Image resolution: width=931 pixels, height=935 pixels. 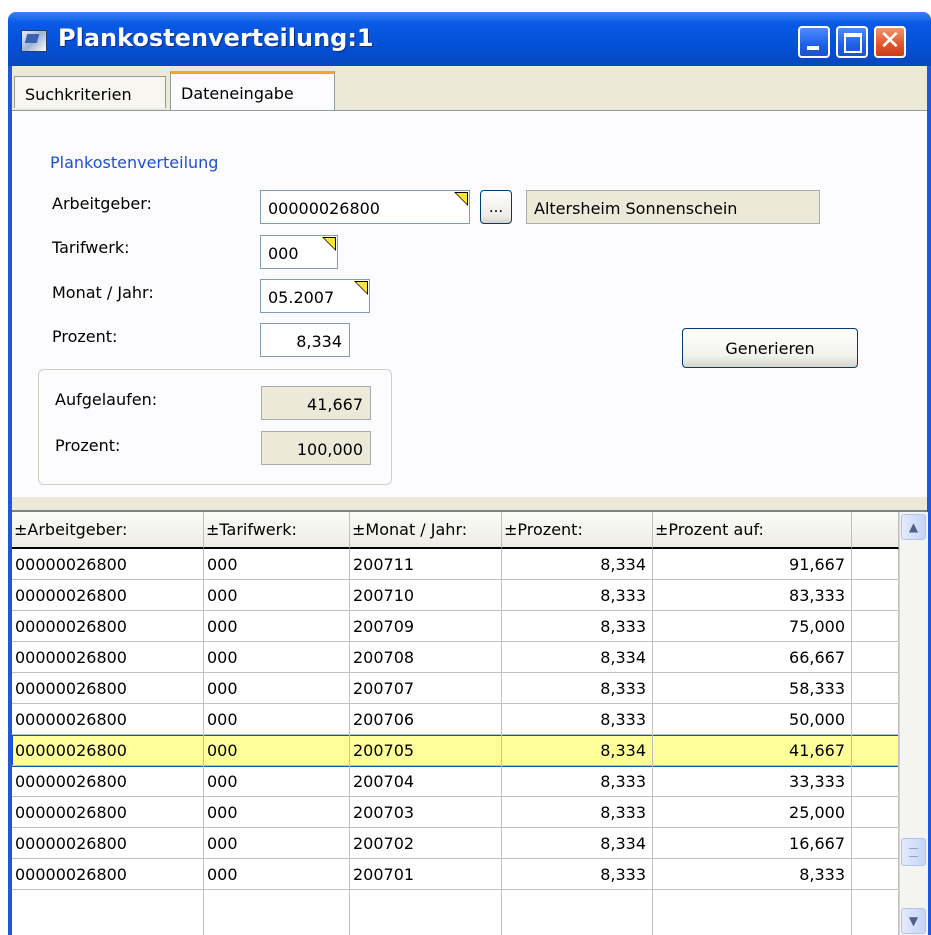 What do you see at coordinates (108, 530) in the screenshot?
I see `col-header-arbeitgeber: ±Arbeitgeber:` at bounding box center [108, 530].